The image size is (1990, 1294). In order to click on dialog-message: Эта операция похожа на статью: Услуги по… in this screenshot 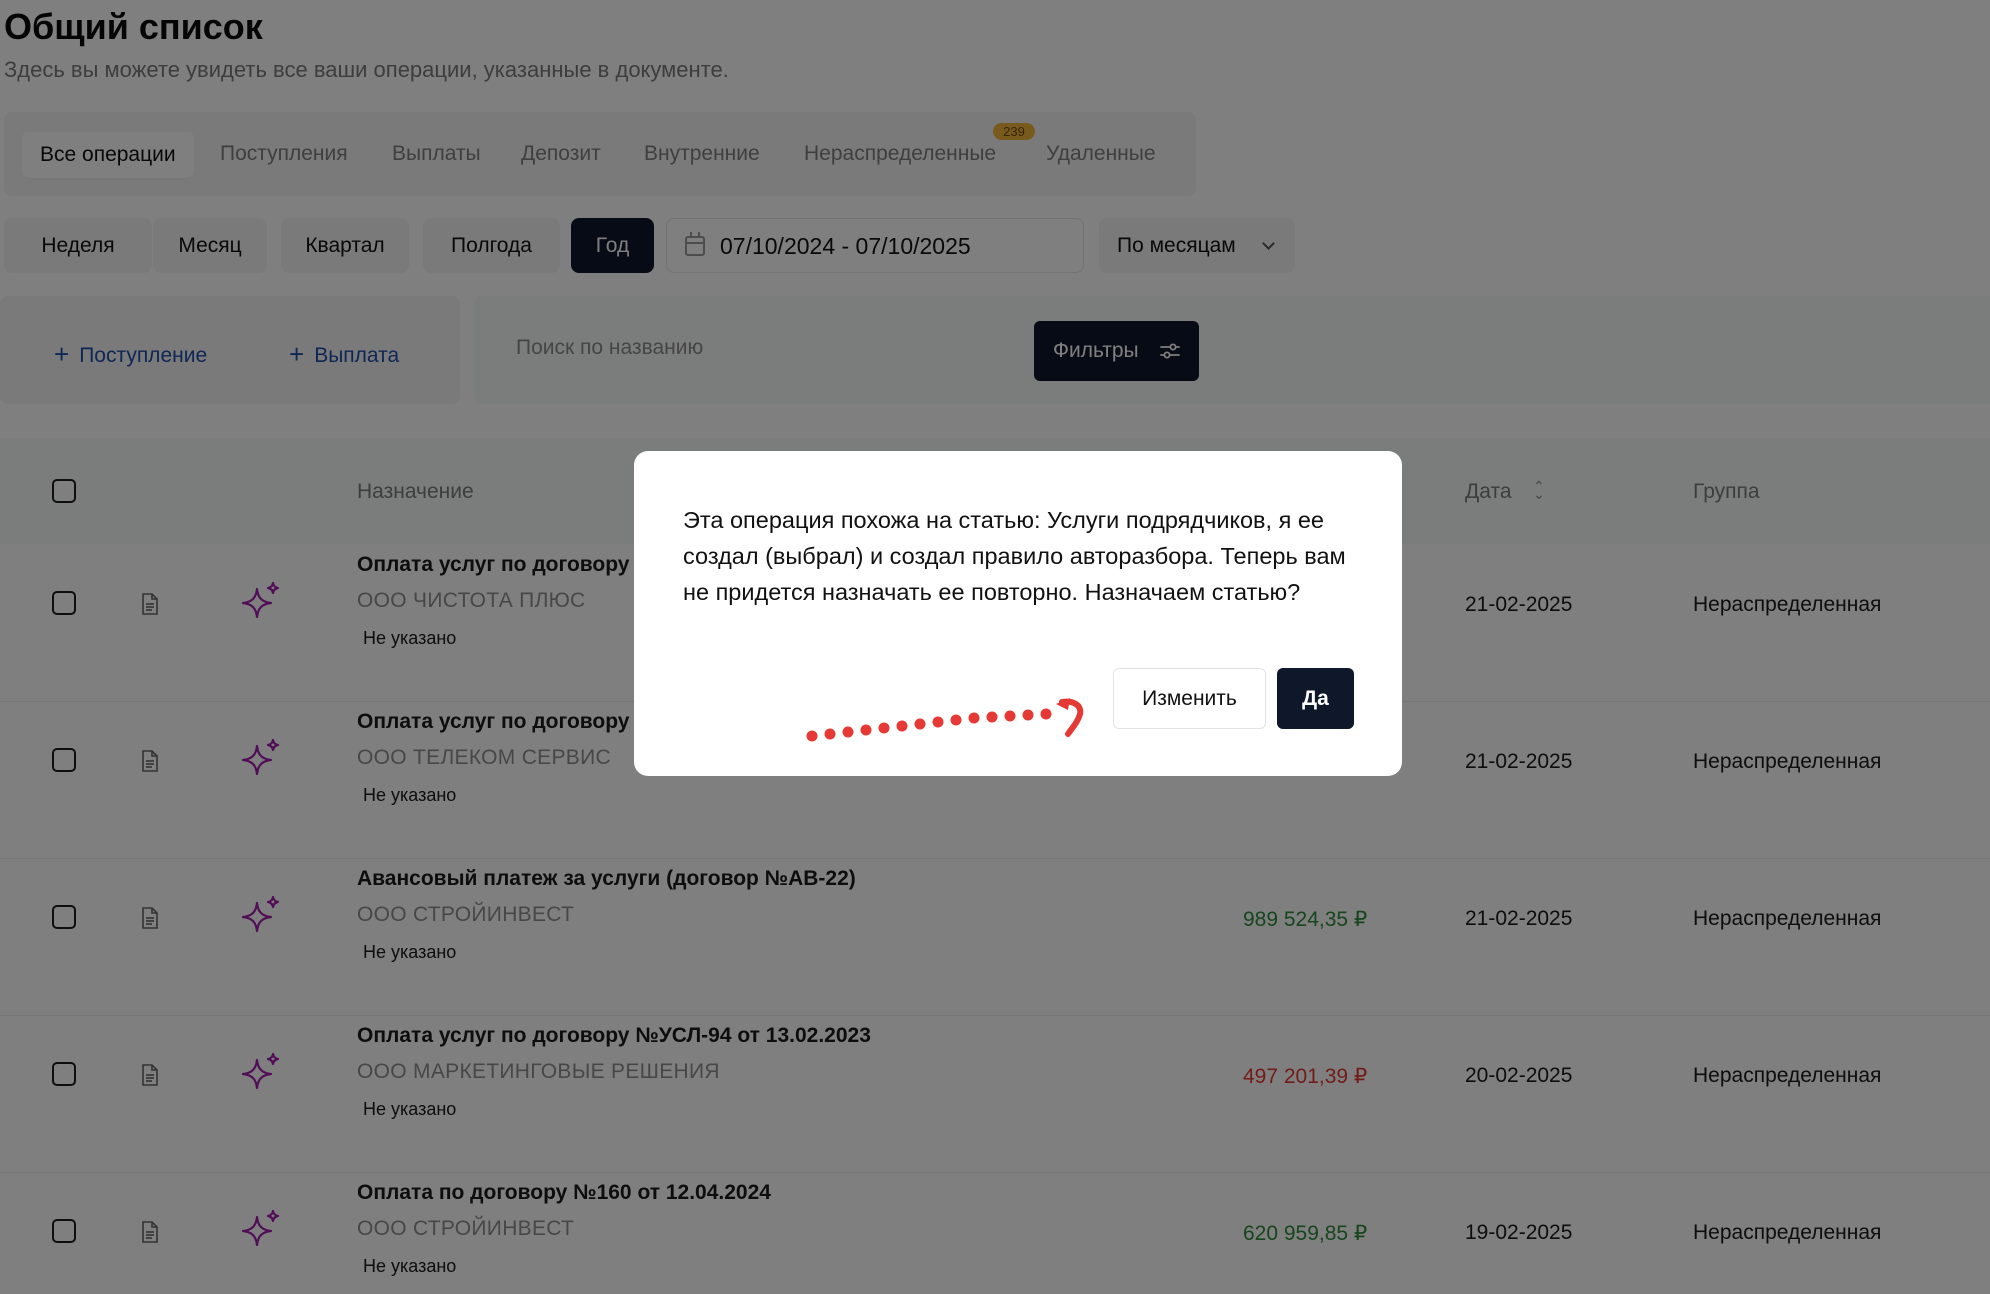, I will do `click(1014, 556)`.